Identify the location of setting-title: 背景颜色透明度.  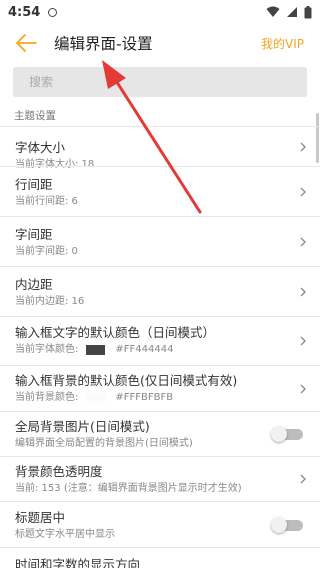
(59, 471).